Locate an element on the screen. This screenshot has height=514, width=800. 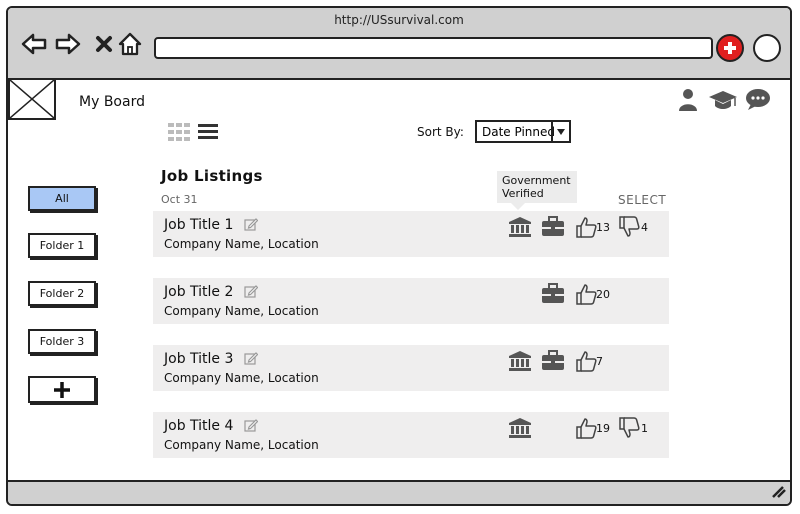
graduation-cap-icon is located at coordinates (723, 102).